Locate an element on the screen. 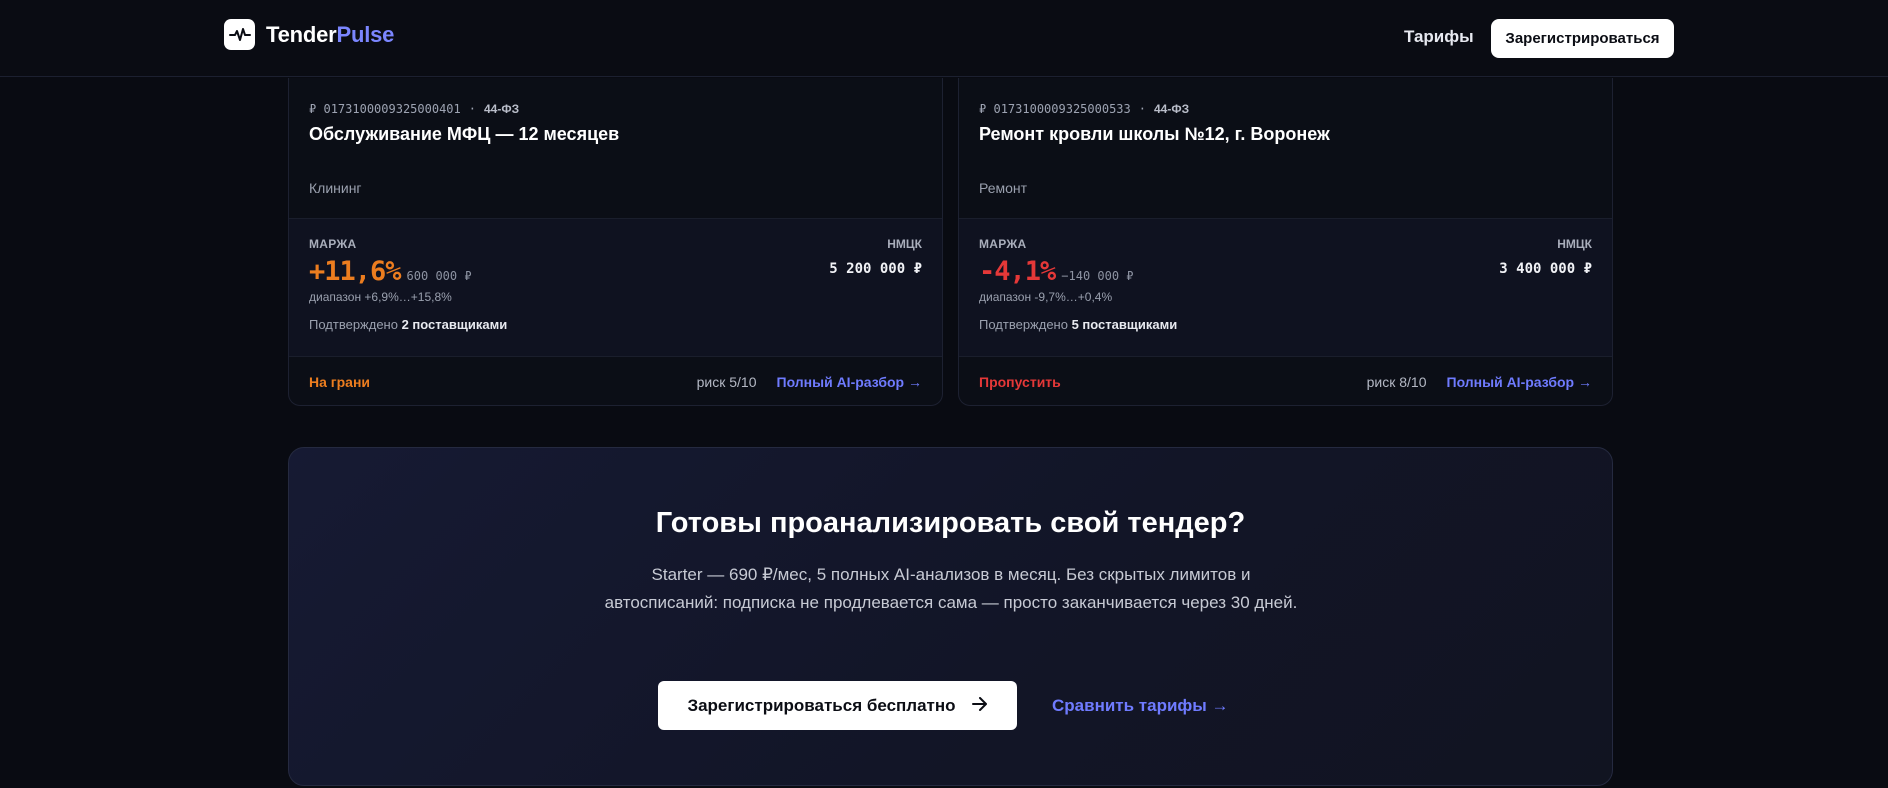  register-free-label: Зарегистрироваться бесплатно is located at coordinates (821, 705).